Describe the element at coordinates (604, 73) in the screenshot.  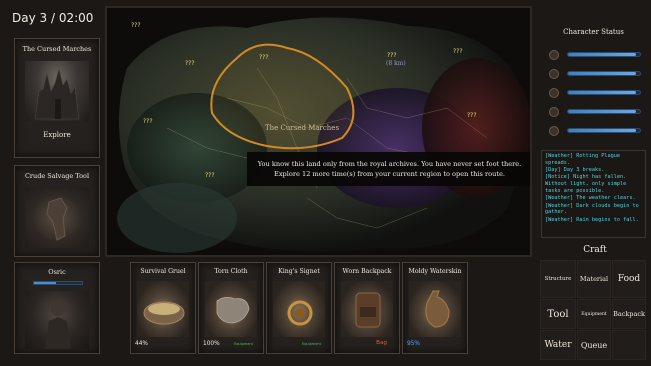
I see `hunger-bar` at that location.